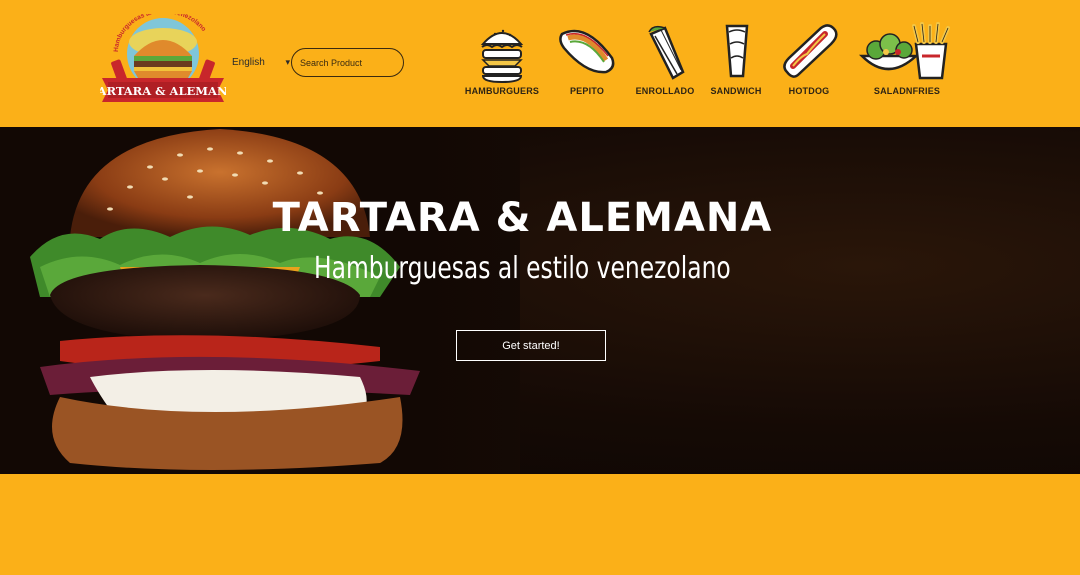  I want to click on hamburger-icon, so click(502, 56).